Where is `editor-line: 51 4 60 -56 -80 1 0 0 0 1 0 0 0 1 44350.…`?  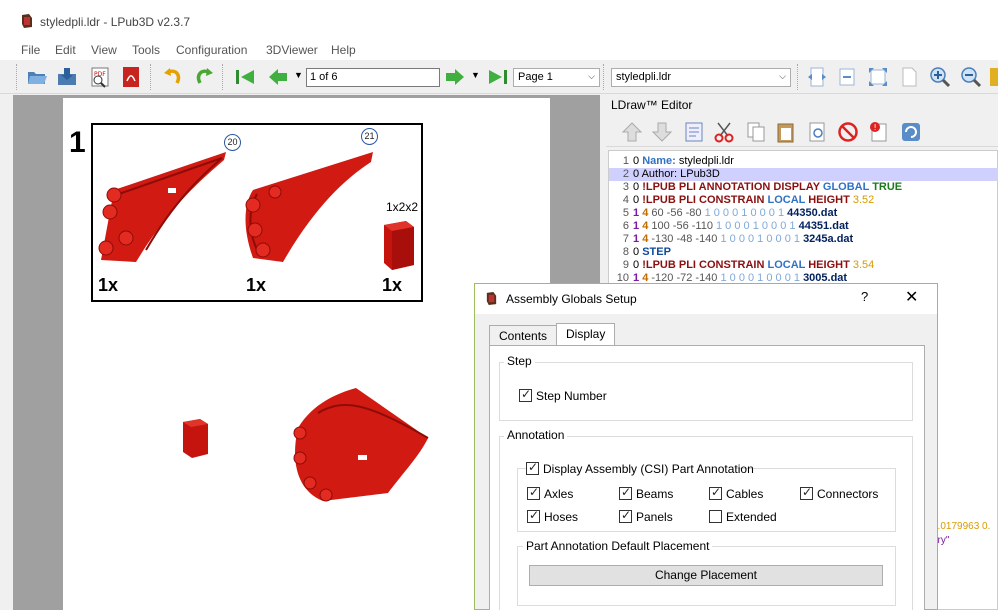 editor-line: 51 4 60 -56 -80 1 0 0 0 1 0 0 0 1 44350.… is located at coordinates (803, 213).